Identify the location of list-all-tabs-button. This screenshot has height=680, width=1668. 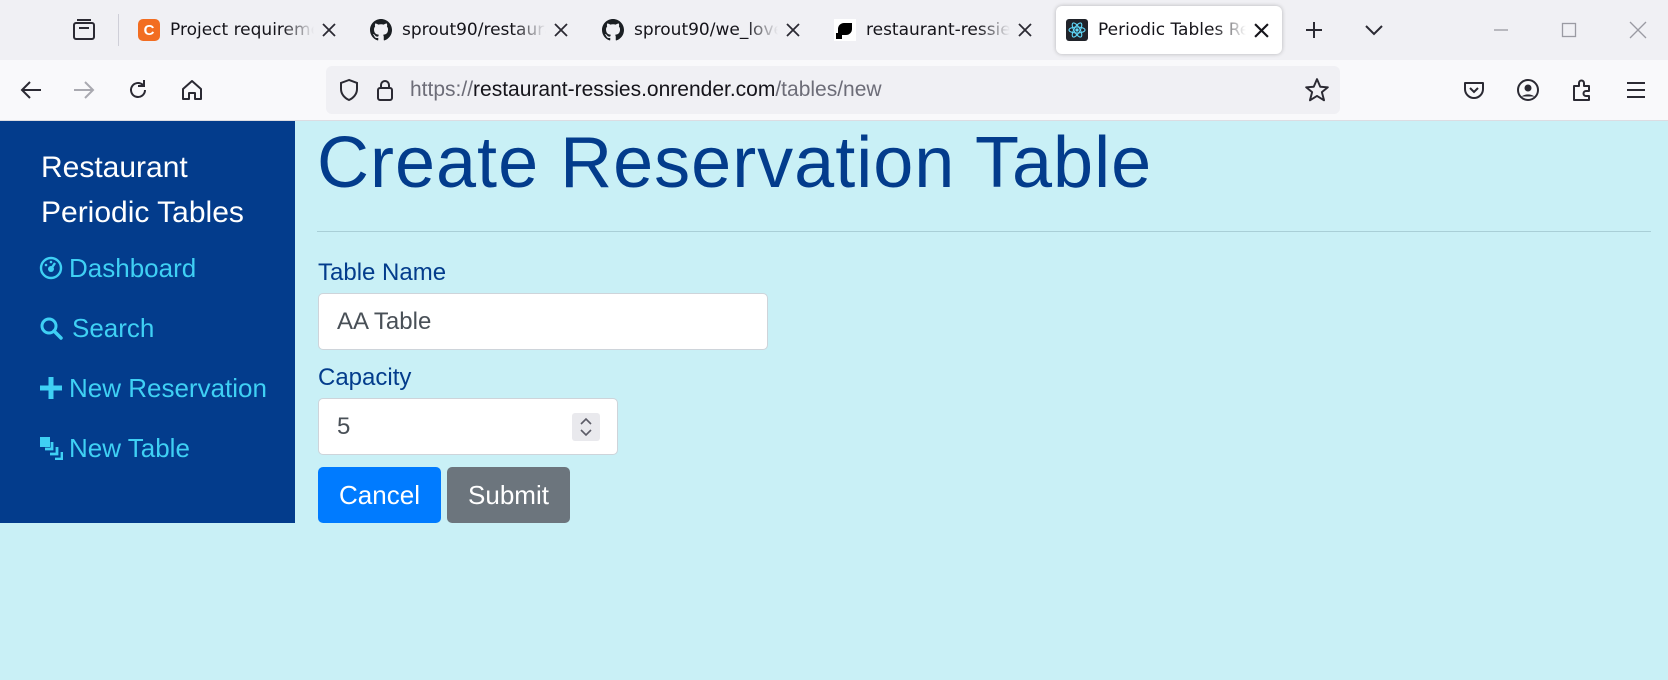
(1374, 30).